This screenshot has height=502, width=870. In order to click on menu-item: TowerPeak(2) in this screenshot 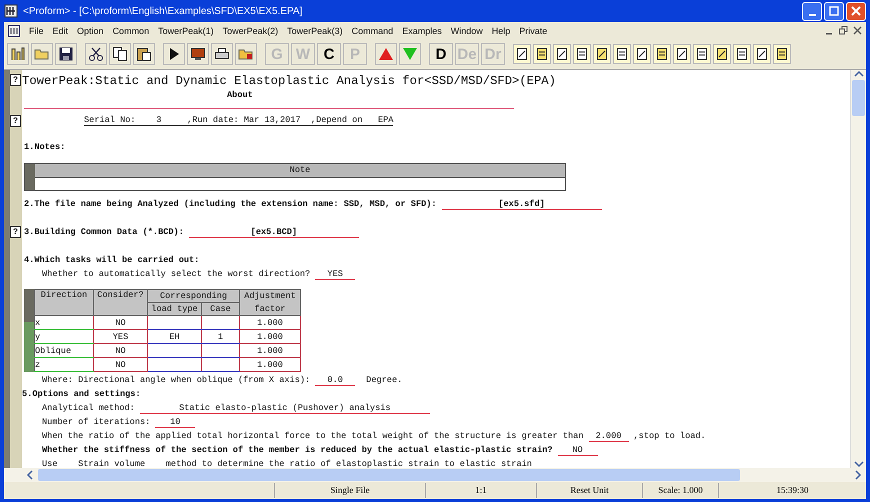, I will do `click(250, 31)`.